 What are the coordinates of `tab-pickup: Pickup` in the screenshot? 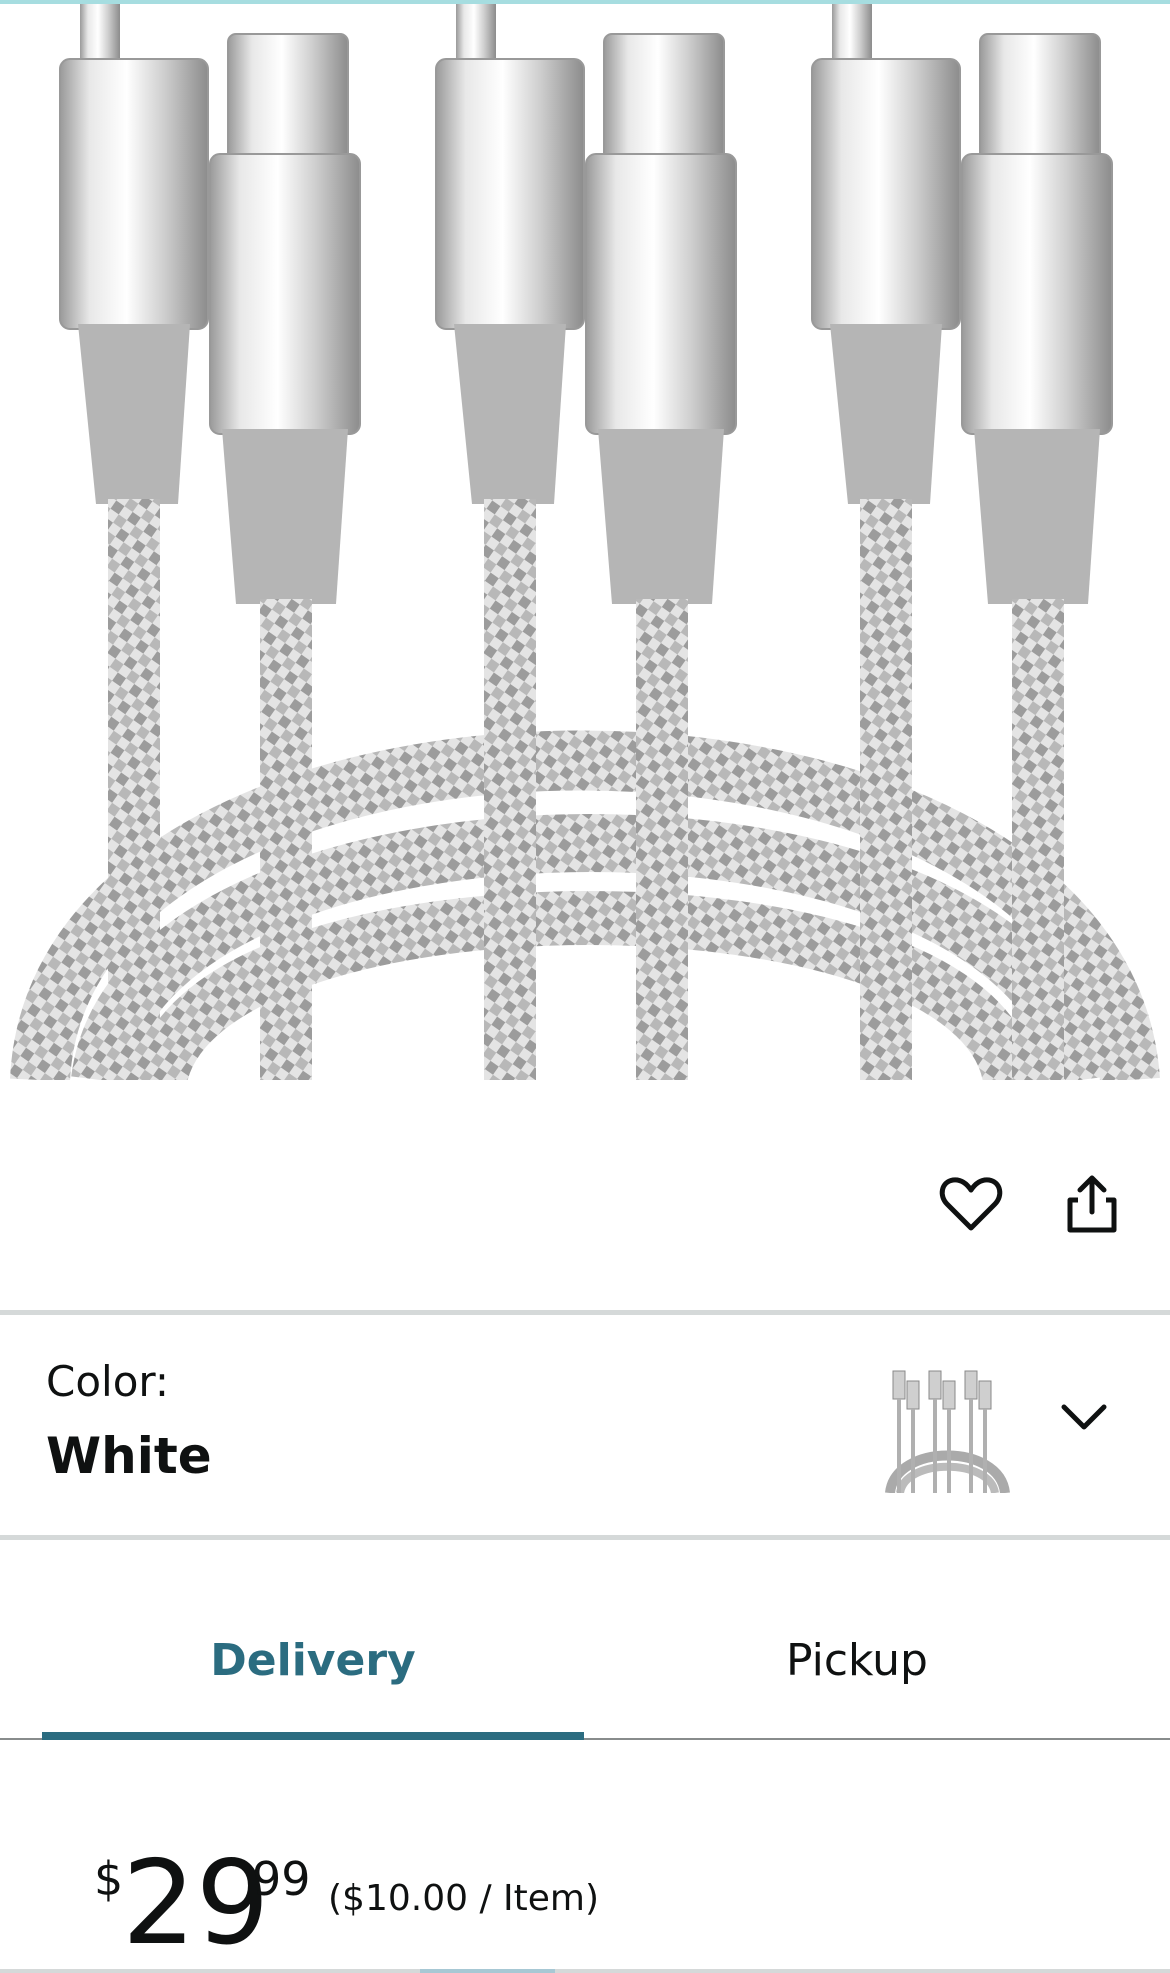 It's located at (857, 1665).